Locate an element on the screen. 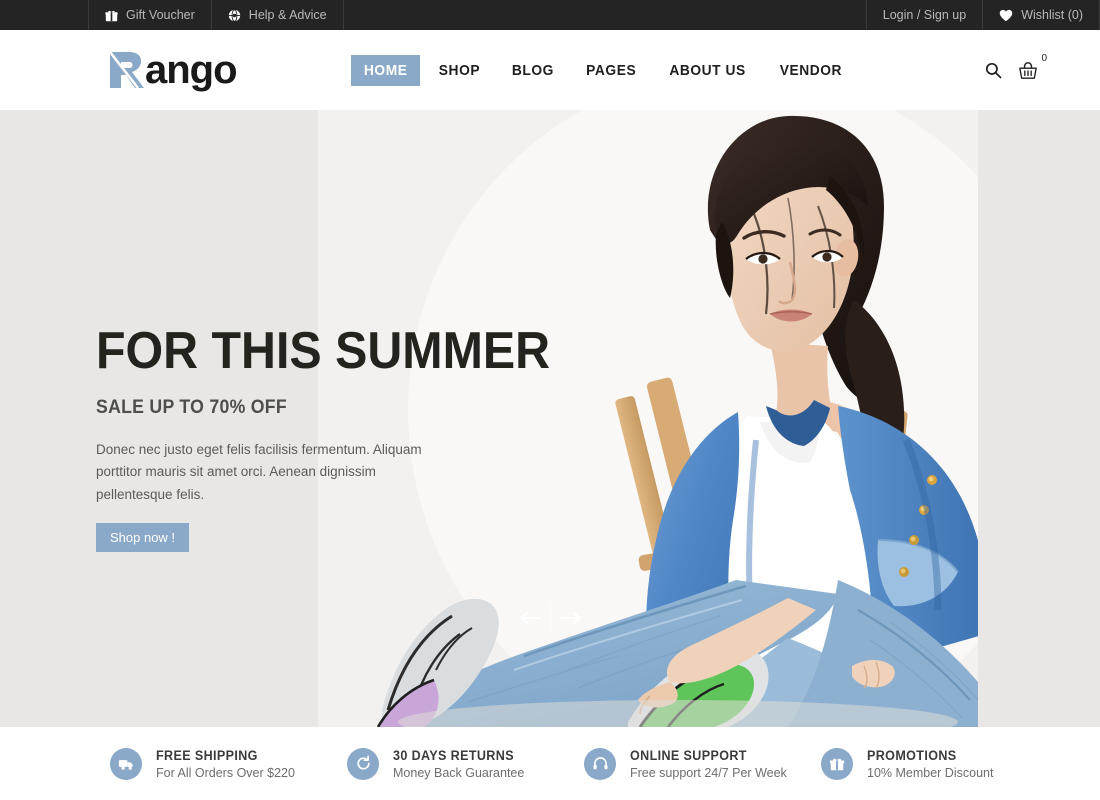 The image size is (1100, 800). hero-carousel-controls is located at coordinates (550, 618).